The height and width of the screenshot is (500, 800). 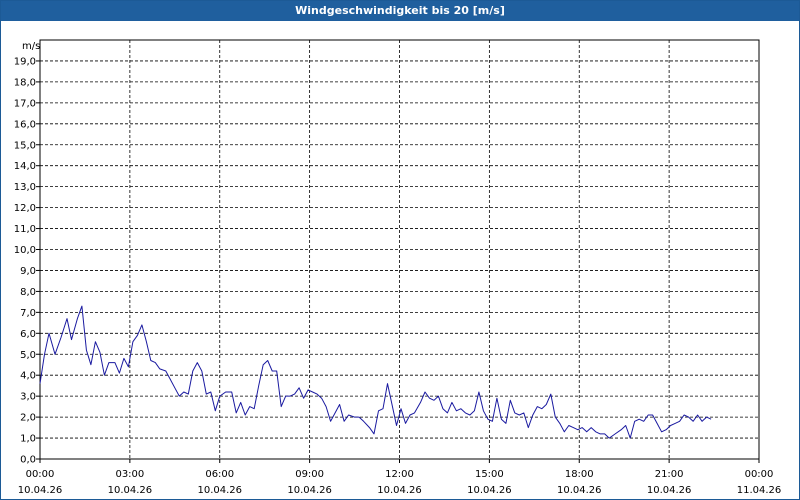 I want to click on x-tick-time-label: 21:00, so click(x=669, y=474).